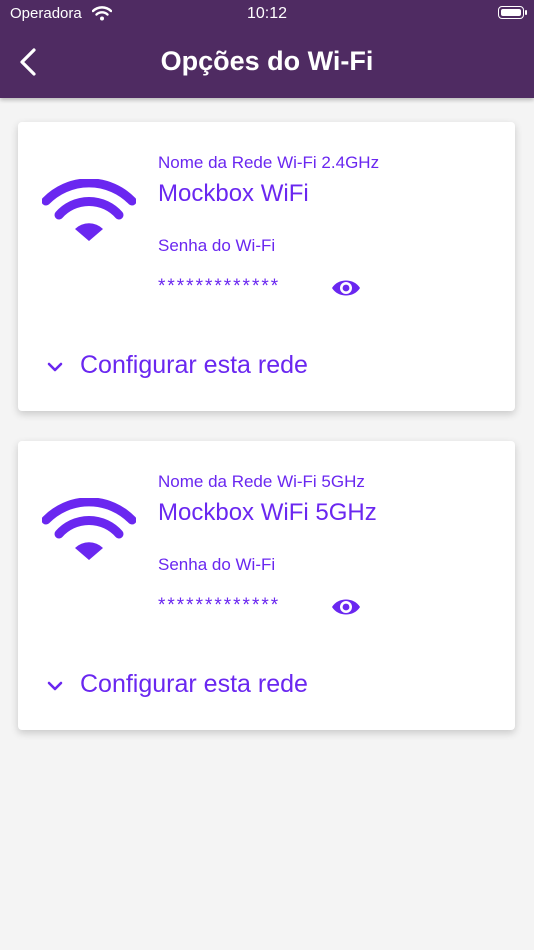  I want to click on network-name: Mockbox WiFi 5GHz, so click(267, 512).